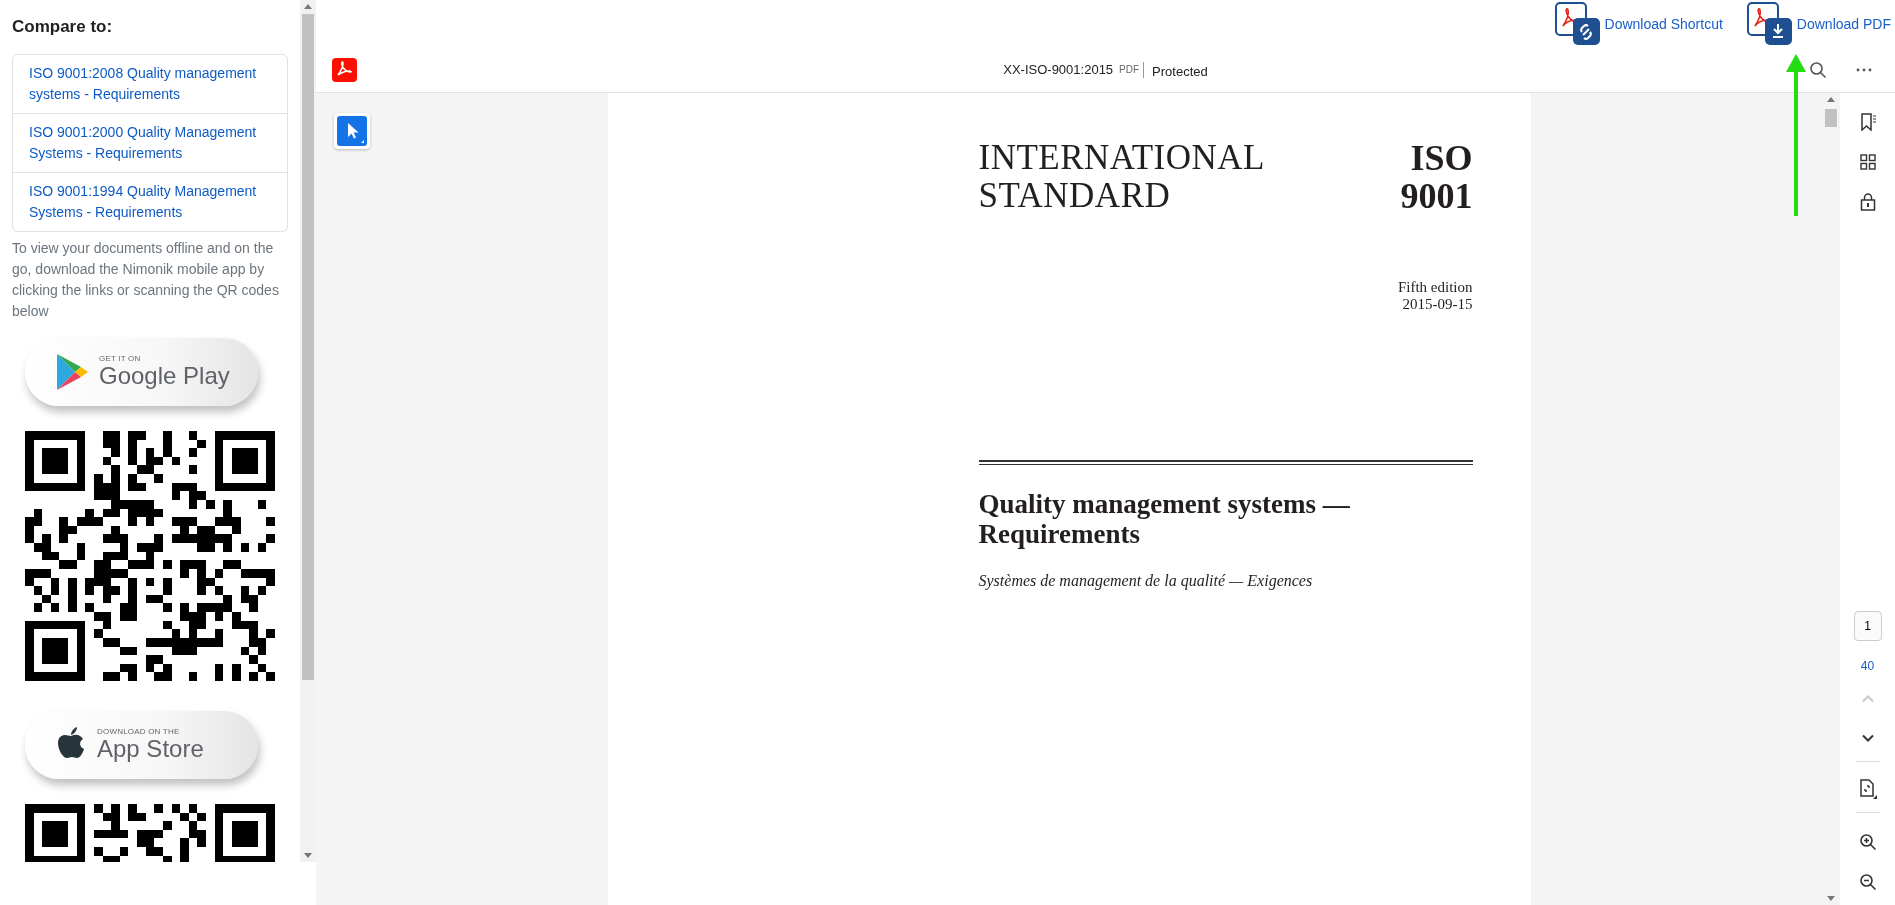 The width and height of the screenshot is (1895, 905). I want to click on store-badge: DOWNLOAD ON THE App Store, so click(141, 744).